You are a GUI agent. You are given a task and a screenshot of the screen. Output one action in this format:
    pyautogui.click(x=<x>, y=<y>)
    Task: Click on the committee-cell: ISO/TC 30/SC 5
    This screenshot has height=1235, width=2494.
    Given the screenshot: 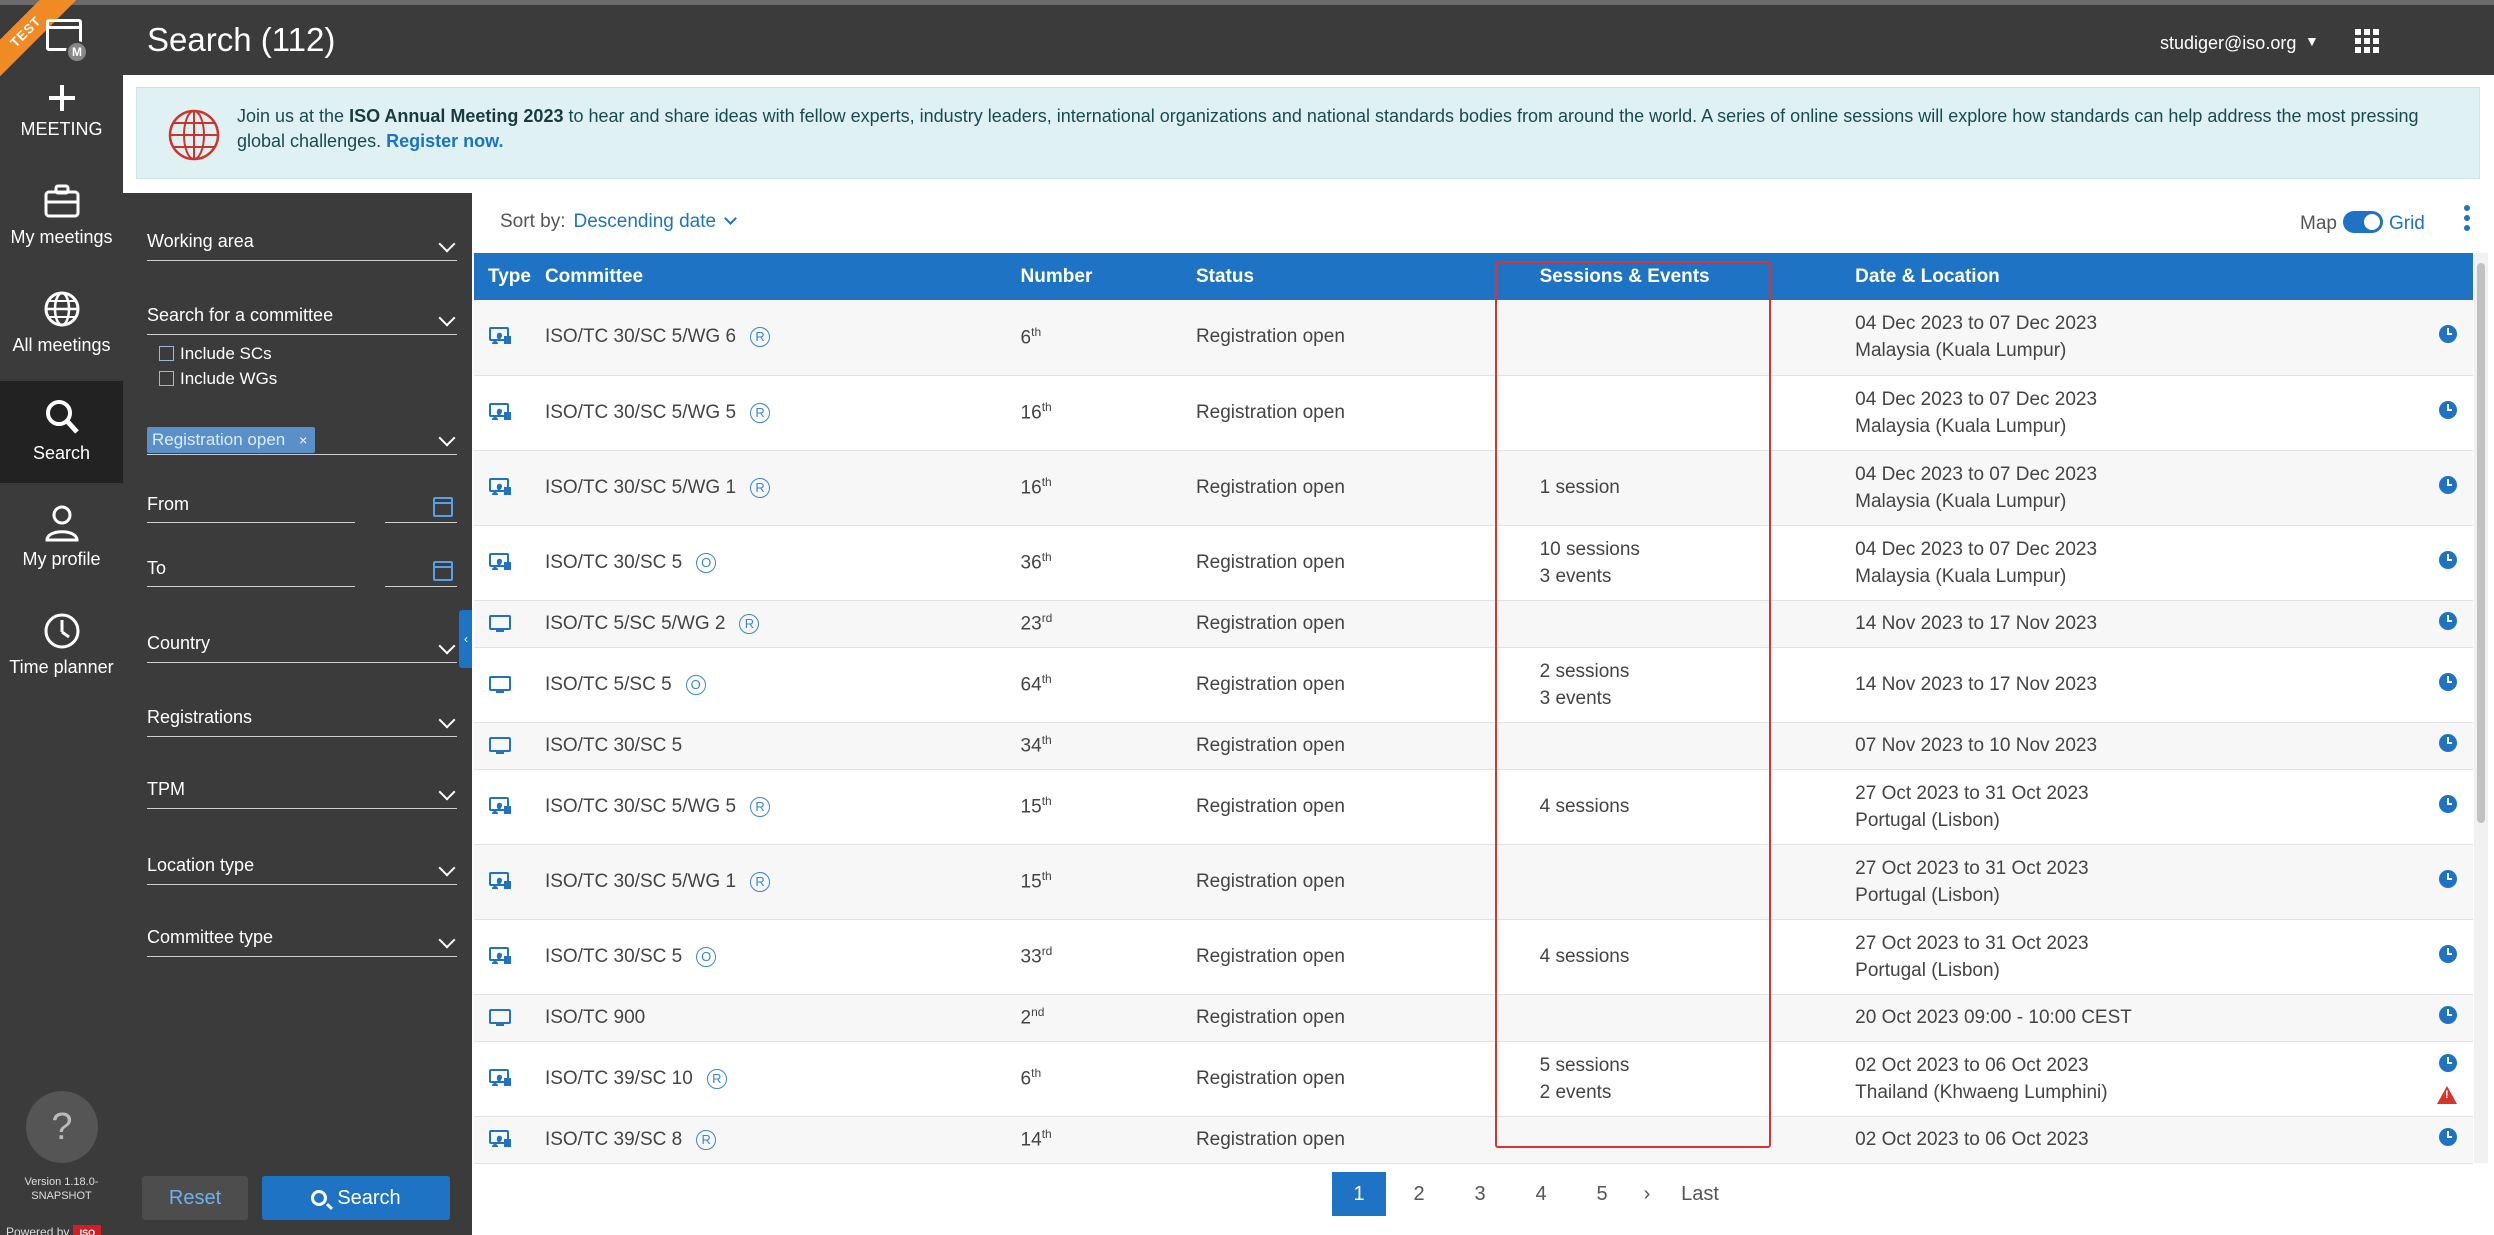 What is the action you would take?
    pyautogui.click(x=768, y=746)
    